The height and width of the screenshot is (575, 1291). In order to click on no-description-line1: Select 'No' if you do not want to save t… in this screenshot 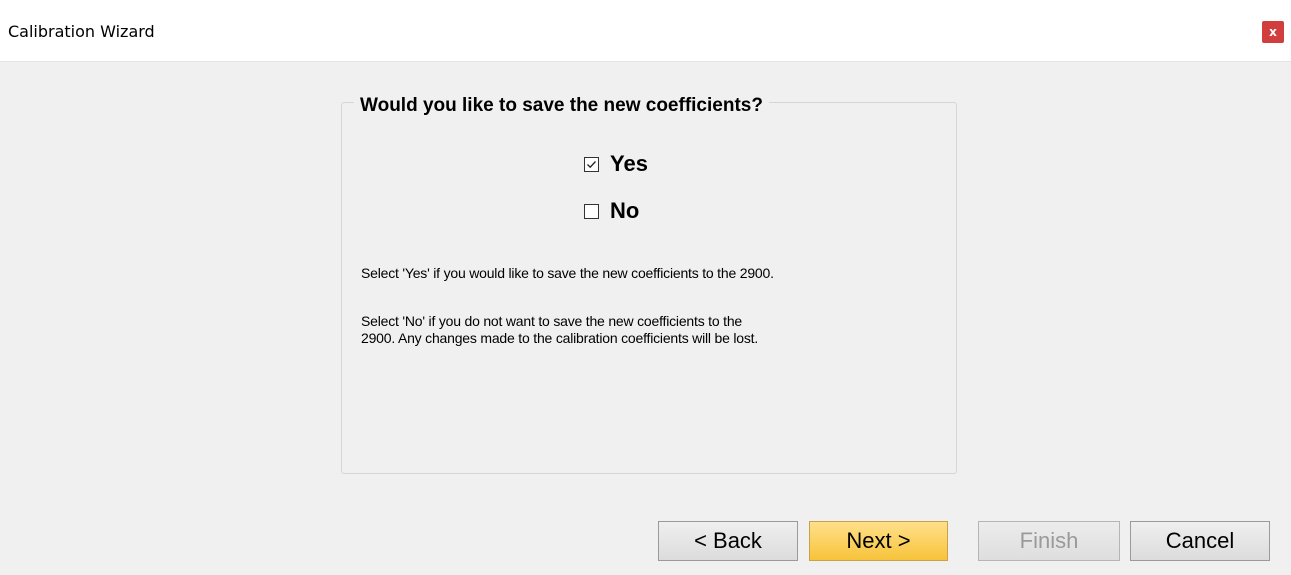, I will do `click(552, 321)`.